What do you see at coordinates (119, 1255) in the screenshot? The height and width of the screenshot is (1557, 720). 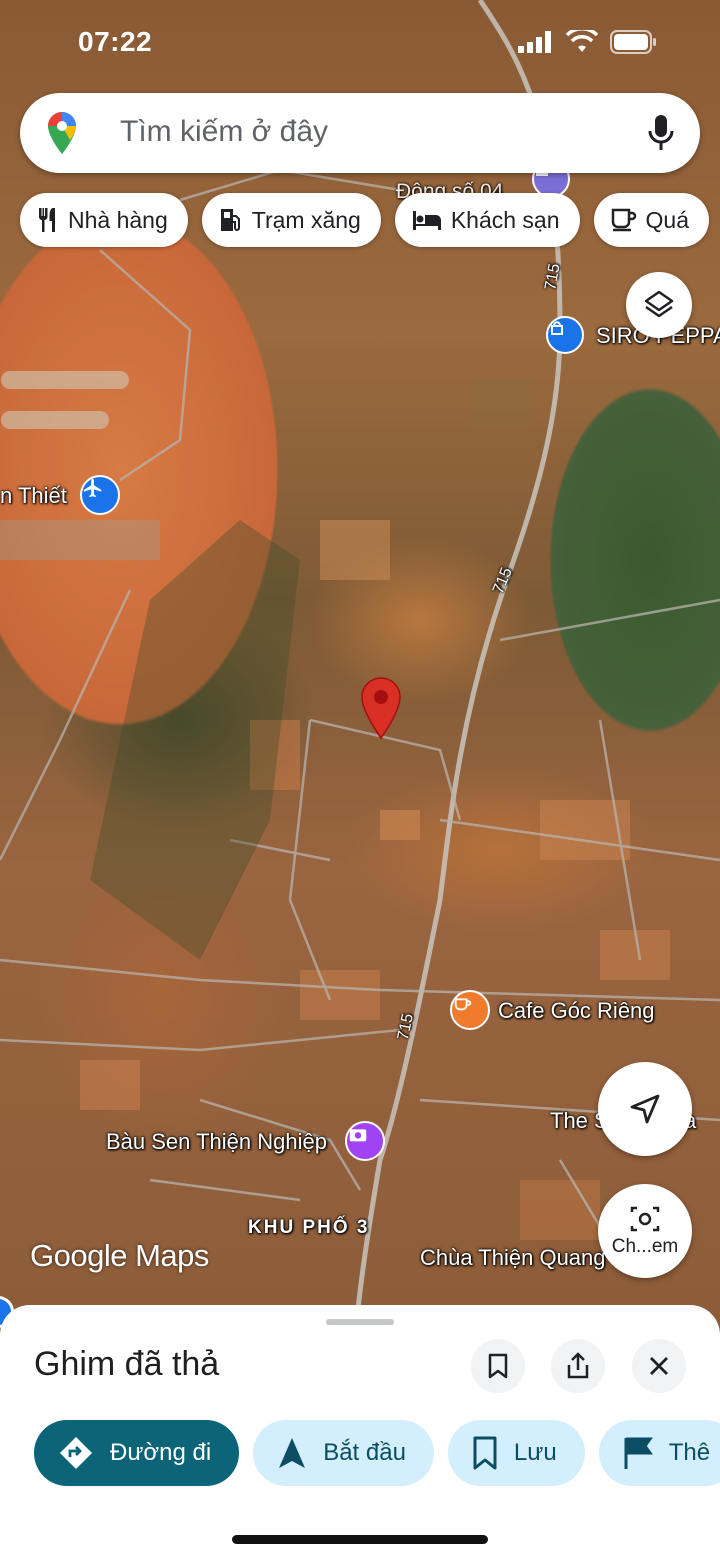 I see `google-maps-wordmark: Google Maps` at bounding box center [119, 1255].